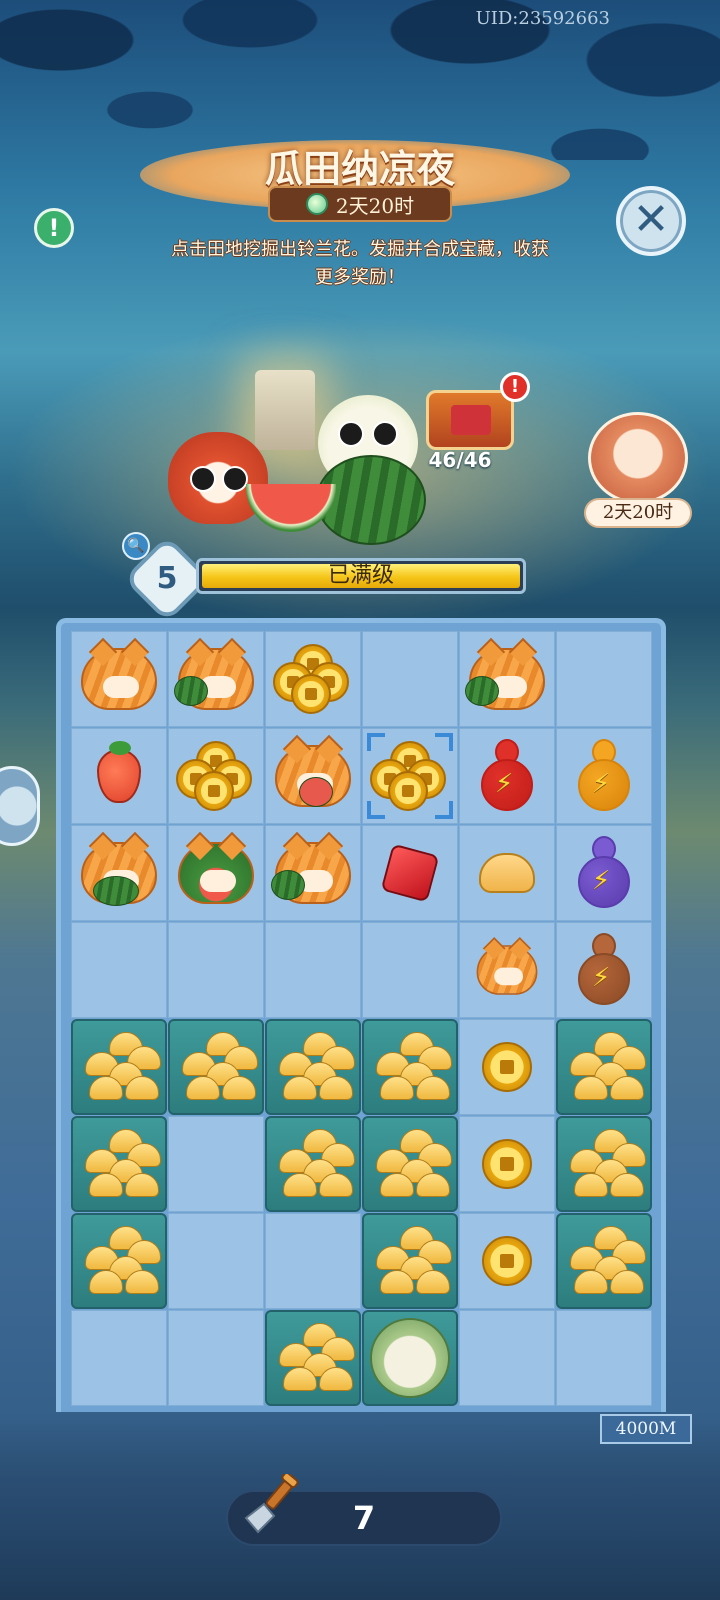 Image resolution: width=720 pixels, height=1600 pixels. I want to click on collection-alert-badge: !, so click(515, 387).